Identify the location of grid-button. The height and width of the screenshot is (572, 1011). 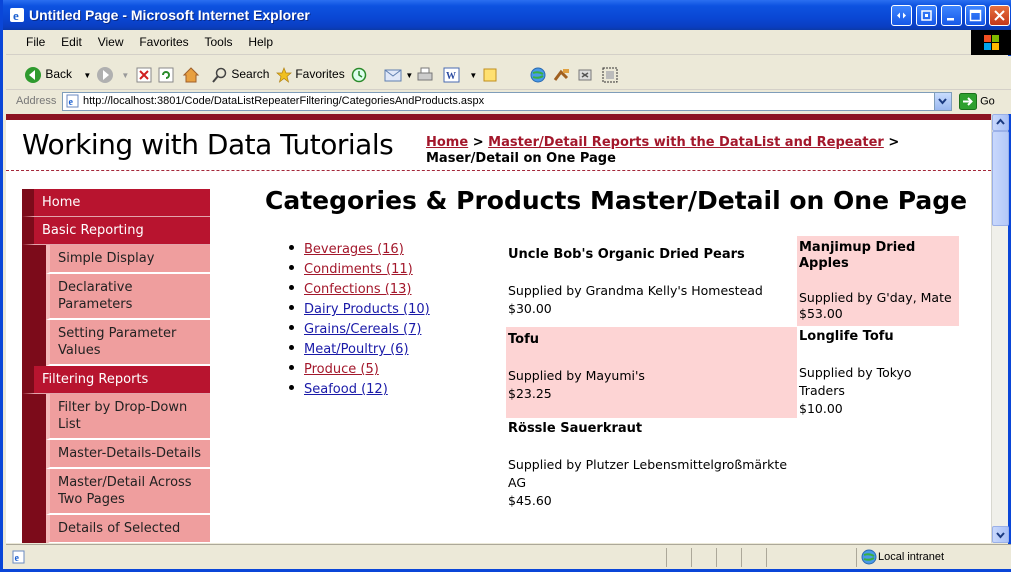
(610, 74).